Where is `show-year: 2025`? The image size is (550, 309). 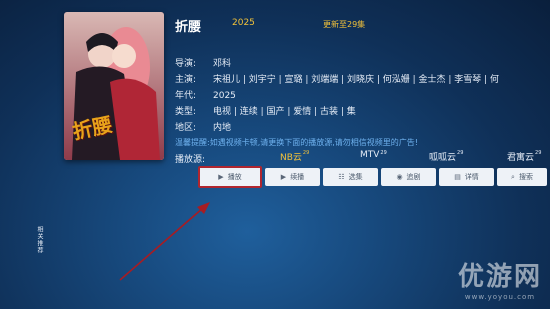 show-year: 2025 is located at coordinates (243, 23).